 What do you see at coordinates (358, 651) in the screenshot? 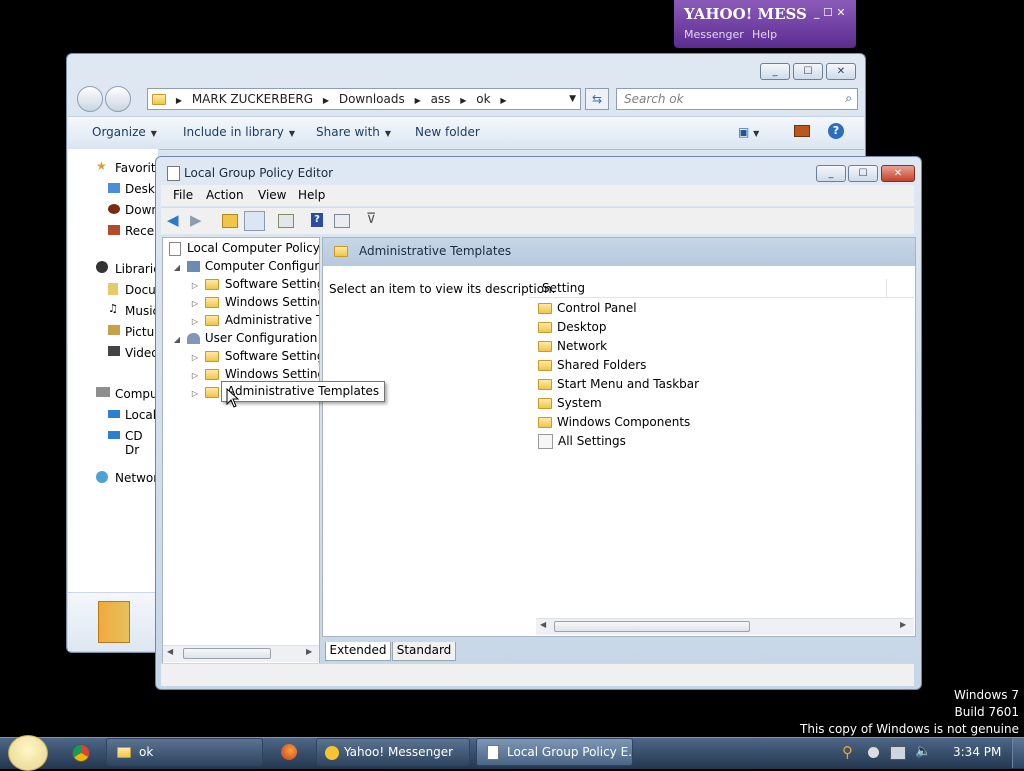
I see `tab-extended: Extended` at bounding box center [358, 651].